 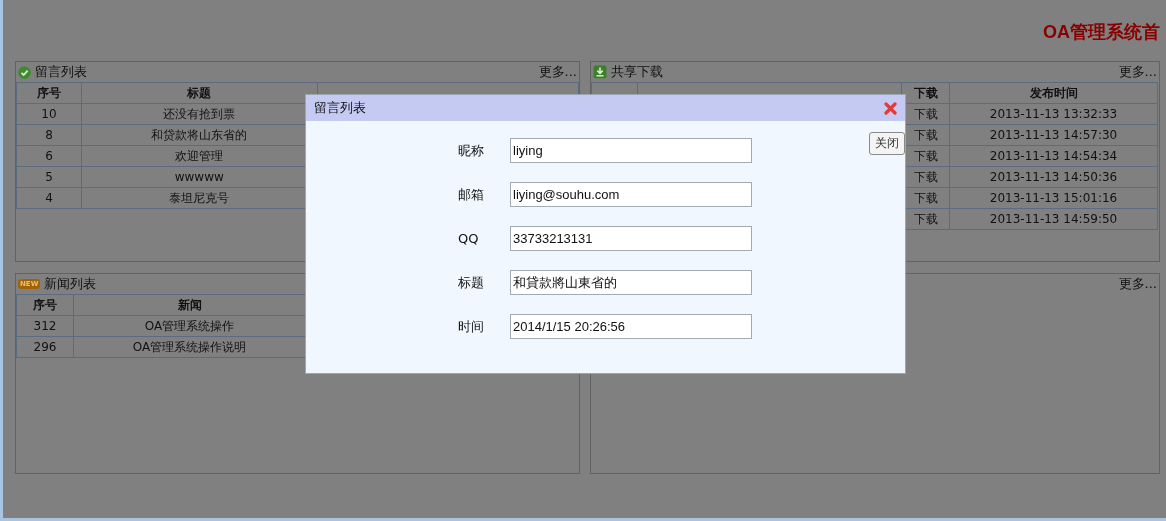 What do you see at coordinates (1101, 32) in the screenshot?
I see `page-title: OA管理系统首` at bounding box center [1101, 32].